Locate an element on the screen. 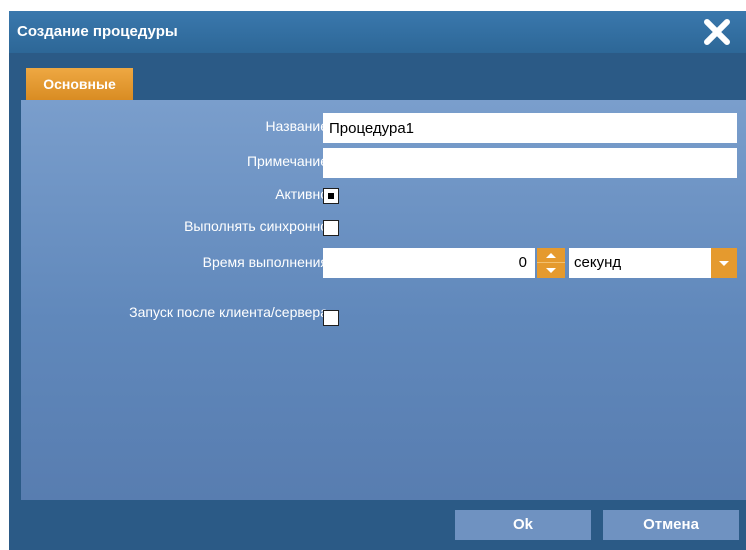 Image resolution: width=746 pixels, height=550 pixels. dialog-titlebar: Создание процедуры is located at coordinates (377, 32).